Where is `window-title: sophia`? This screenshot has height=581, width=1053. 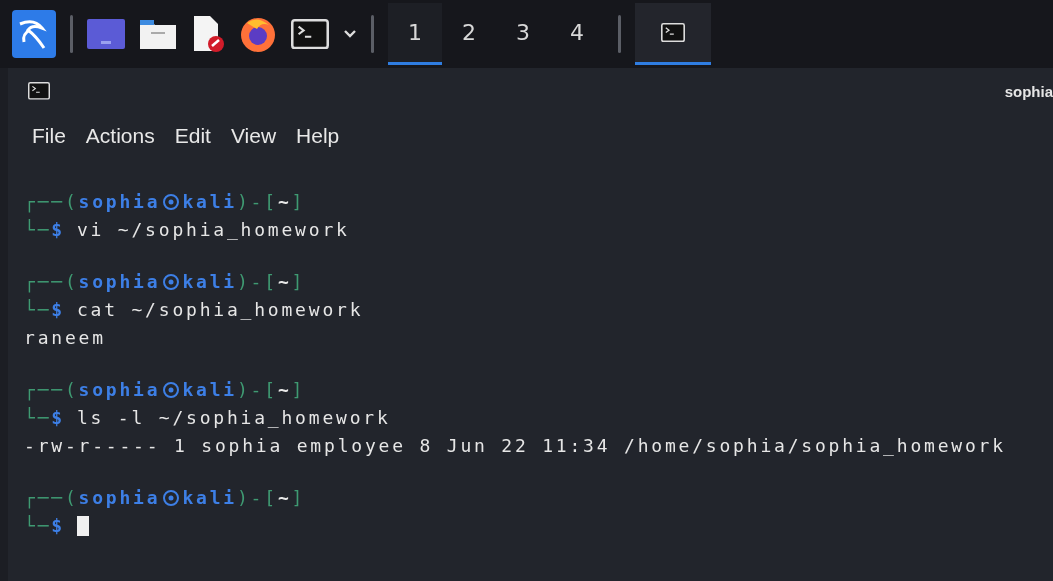 window-title: sophia is located at coordinates (1028, 91).